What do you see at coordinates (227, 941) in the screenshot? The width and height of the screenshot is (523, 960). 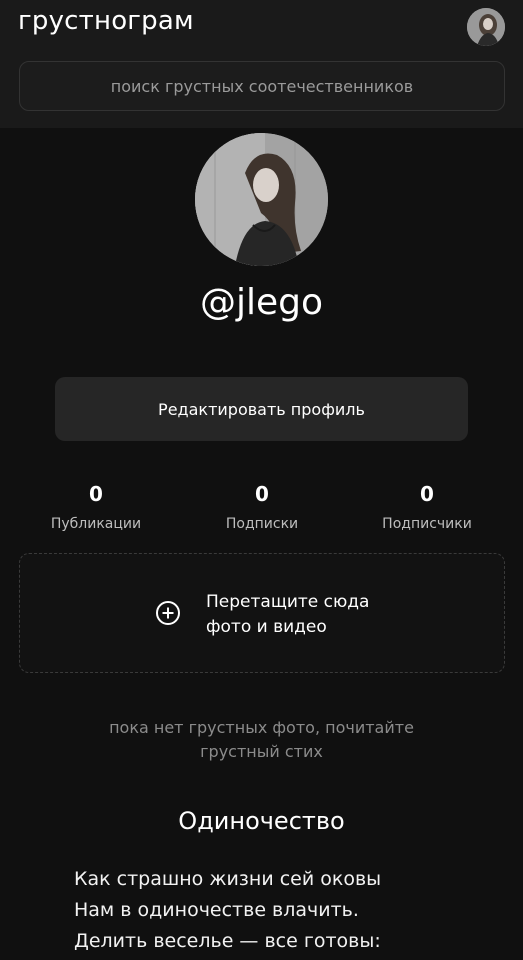 I see `poem-line: Делить веселье — все готовы:` at bounding box center [227, 941].